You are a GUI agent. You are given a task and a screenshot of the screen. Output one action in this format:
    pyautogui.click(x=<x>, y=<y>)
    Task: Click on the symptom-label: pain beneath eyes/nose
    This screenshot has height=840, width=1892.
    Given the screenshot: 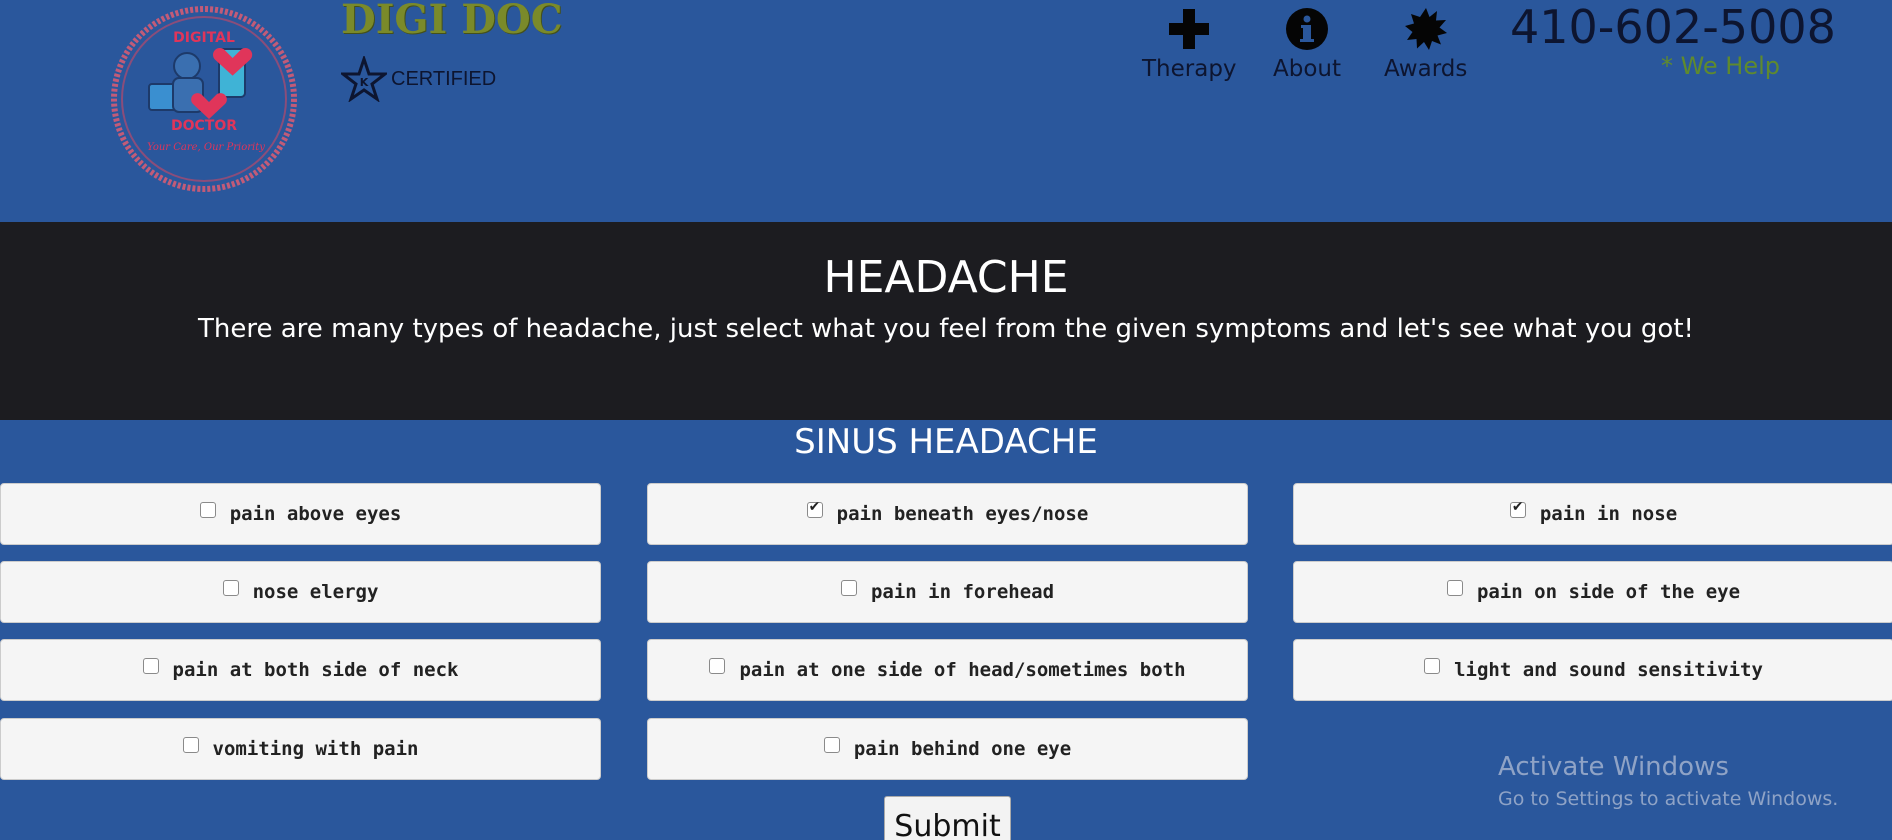 What is the action you would take?
    pyautogui.click(x=962, y=514)
    